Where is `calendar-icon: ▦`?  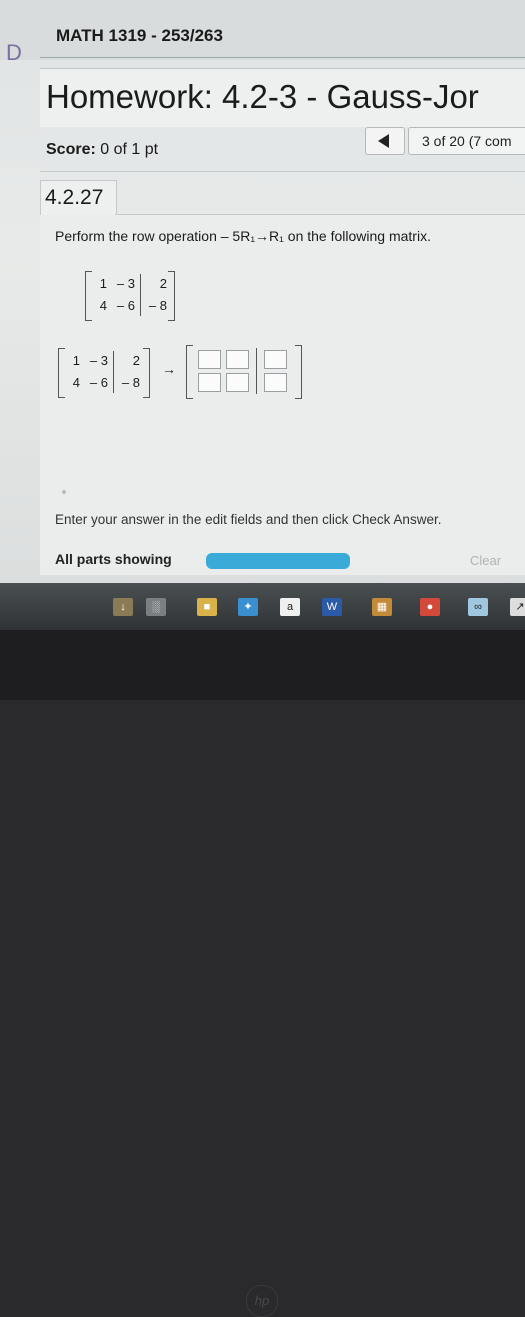 calendar-icon: ▦ is located at coordinates (382, 607).